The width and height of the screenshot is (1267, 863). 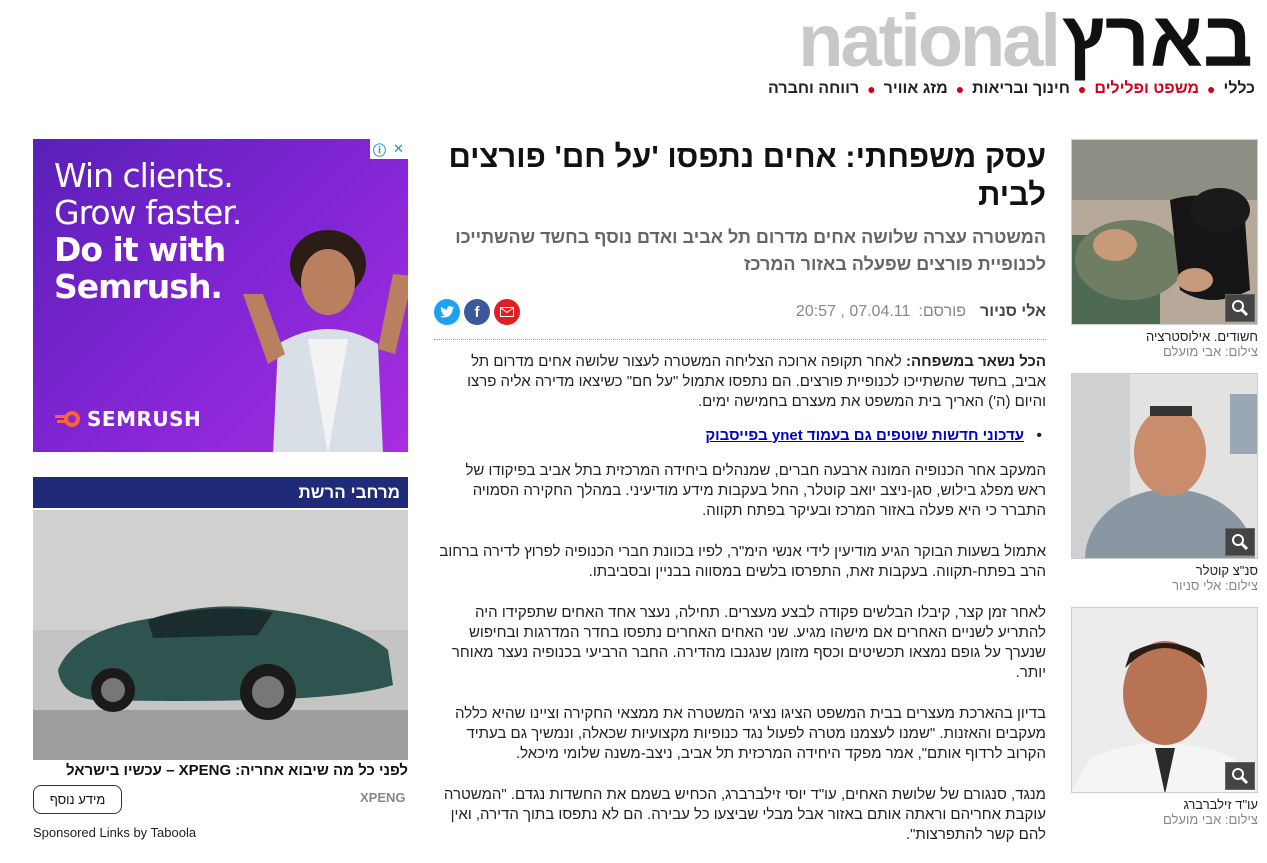 I want to click on publish-date: 07.04.11 , 20:57, so click(x=853, y=311).